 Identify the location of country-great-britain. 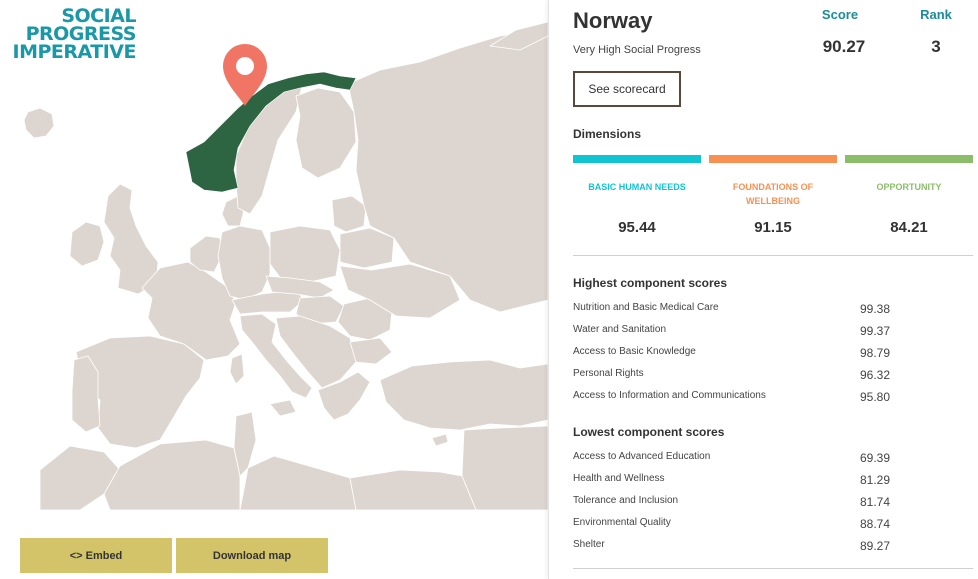
(131, 239).